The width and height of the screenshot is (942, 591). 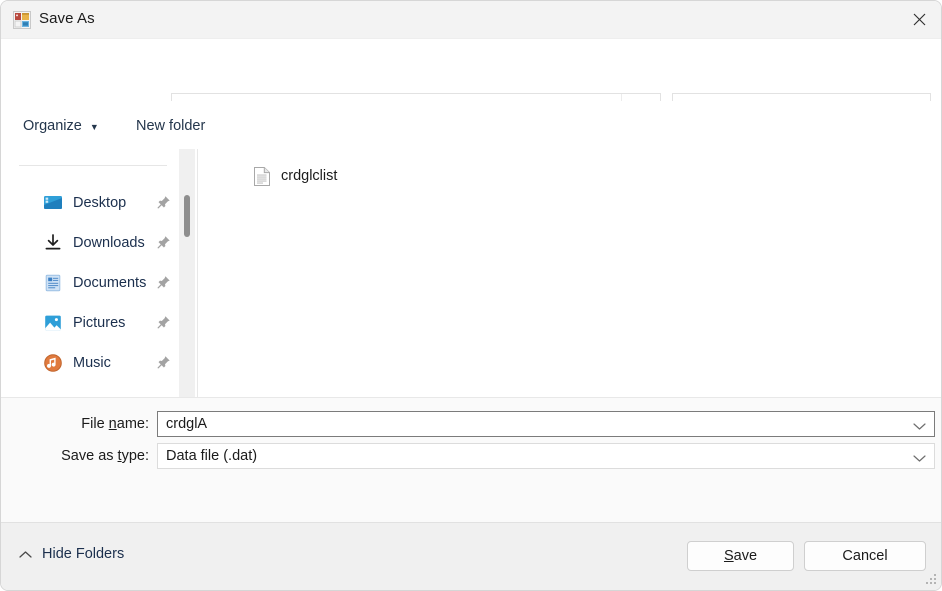 What do you see at coordinates (67, 18) in the screenshot?
I see `window-title: Save As` at bounding box center [67, 18].